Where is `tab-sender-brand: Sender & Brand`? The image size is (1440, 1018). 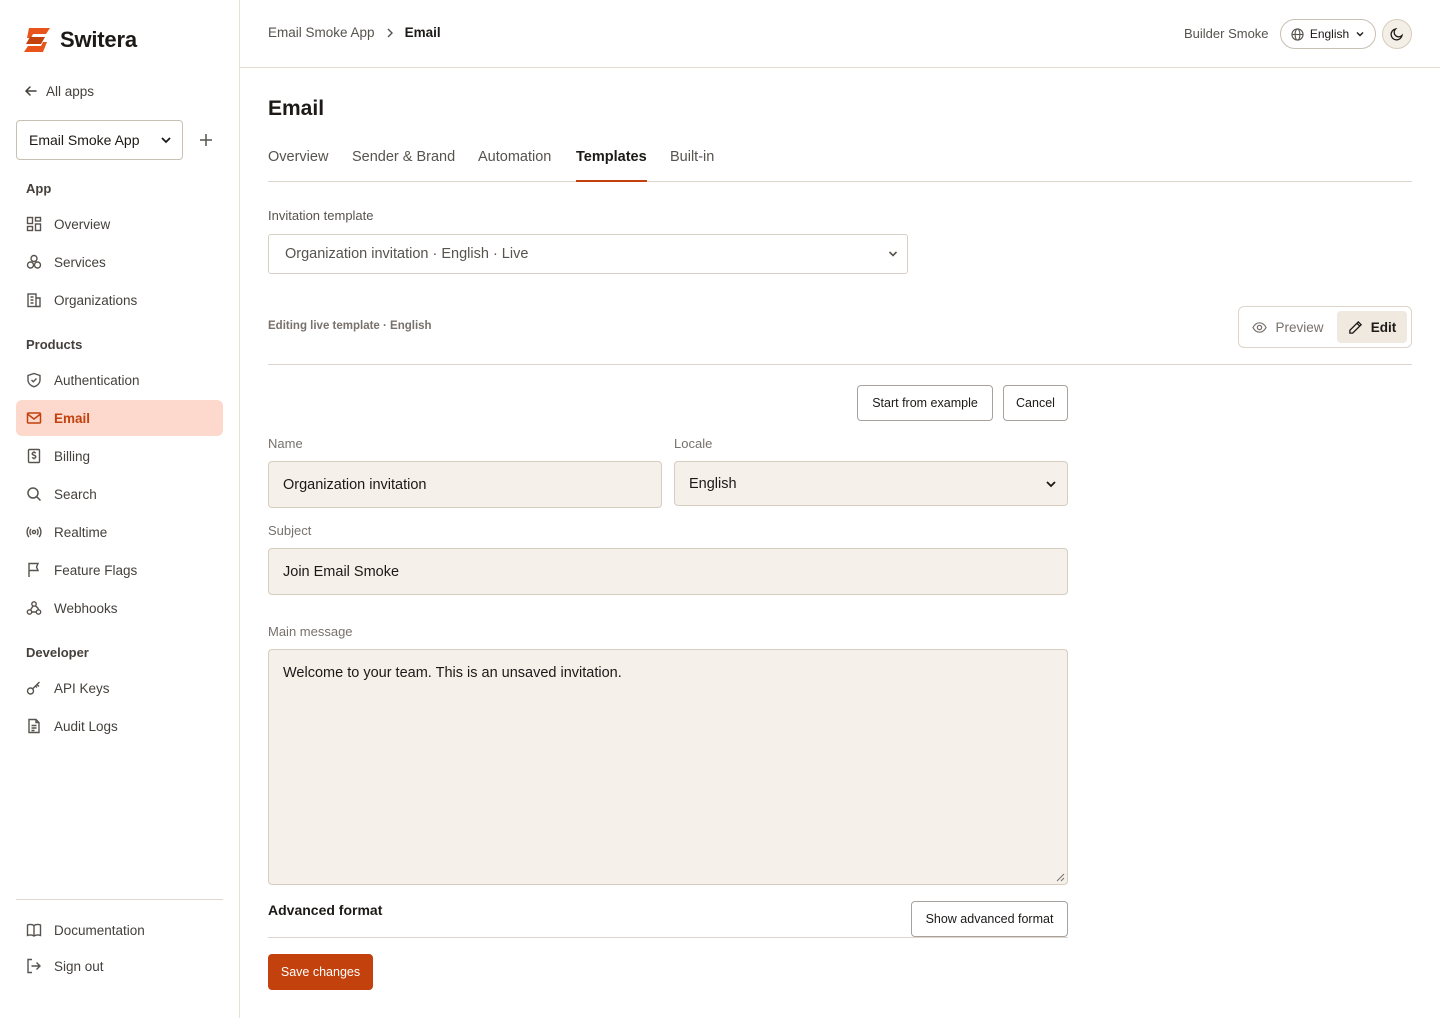 tab-sender-brand: Sender & Brand is located at coordinates (403, 159).